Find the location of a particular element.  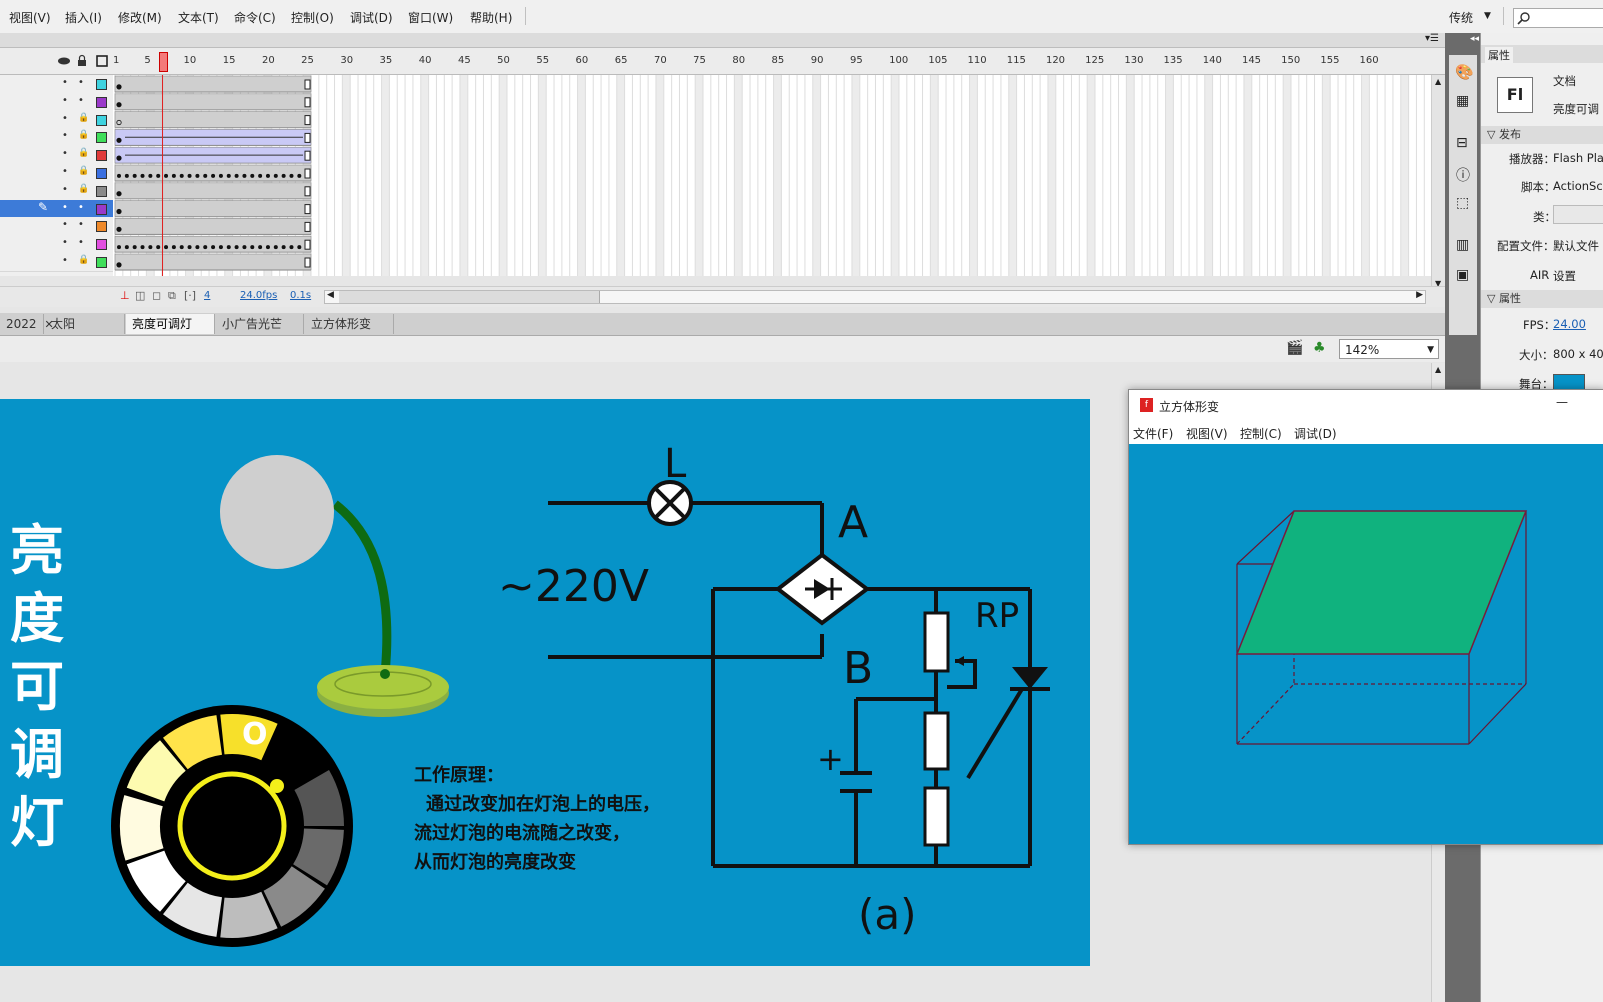

edit-symbol-icon: ♣ is located at coordinates (1319, 348).